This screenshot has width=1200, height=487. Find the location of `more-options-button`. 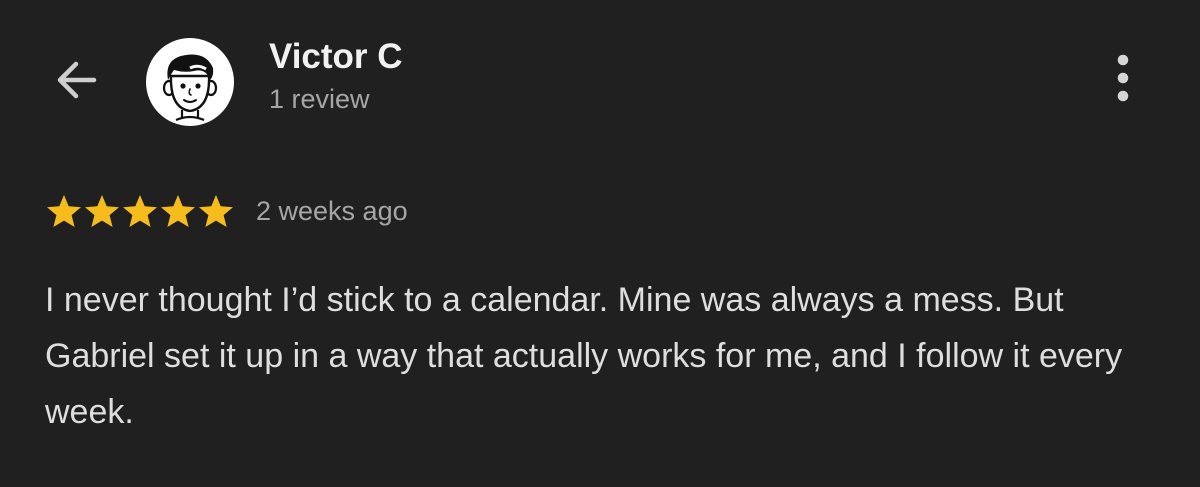

more-options-button is located at coordinates (1123, 78).